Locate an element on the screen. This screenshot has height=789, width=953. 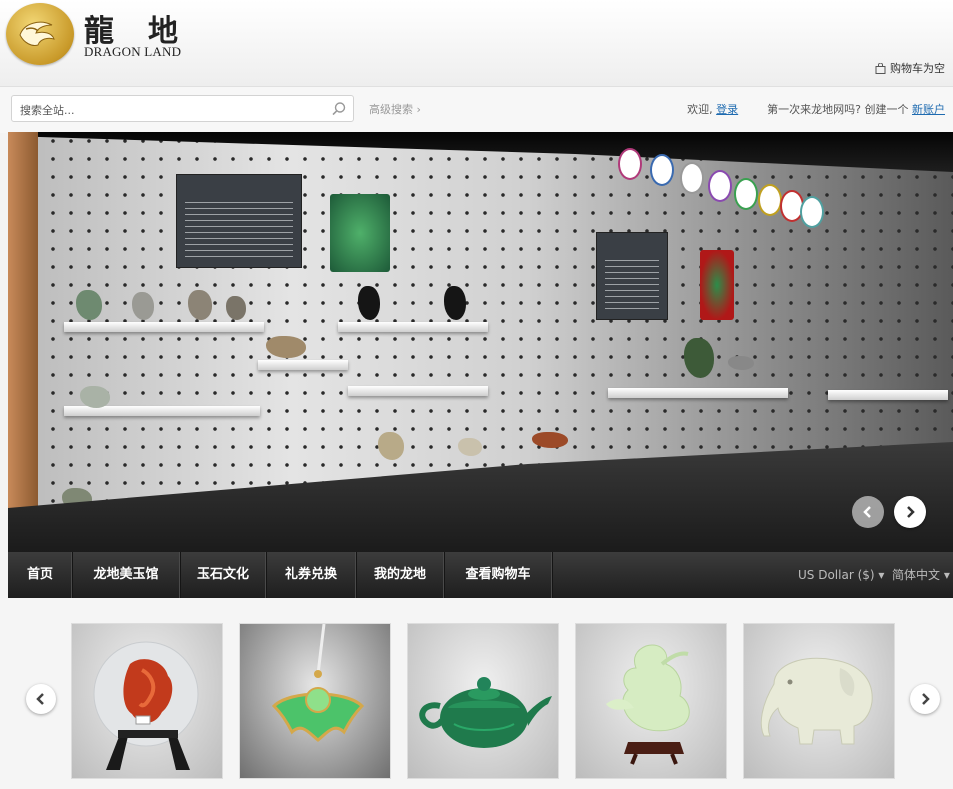
first-visit-text: 第一次来龙地网吗? 创建一个 is located at coordinates (838, 109).